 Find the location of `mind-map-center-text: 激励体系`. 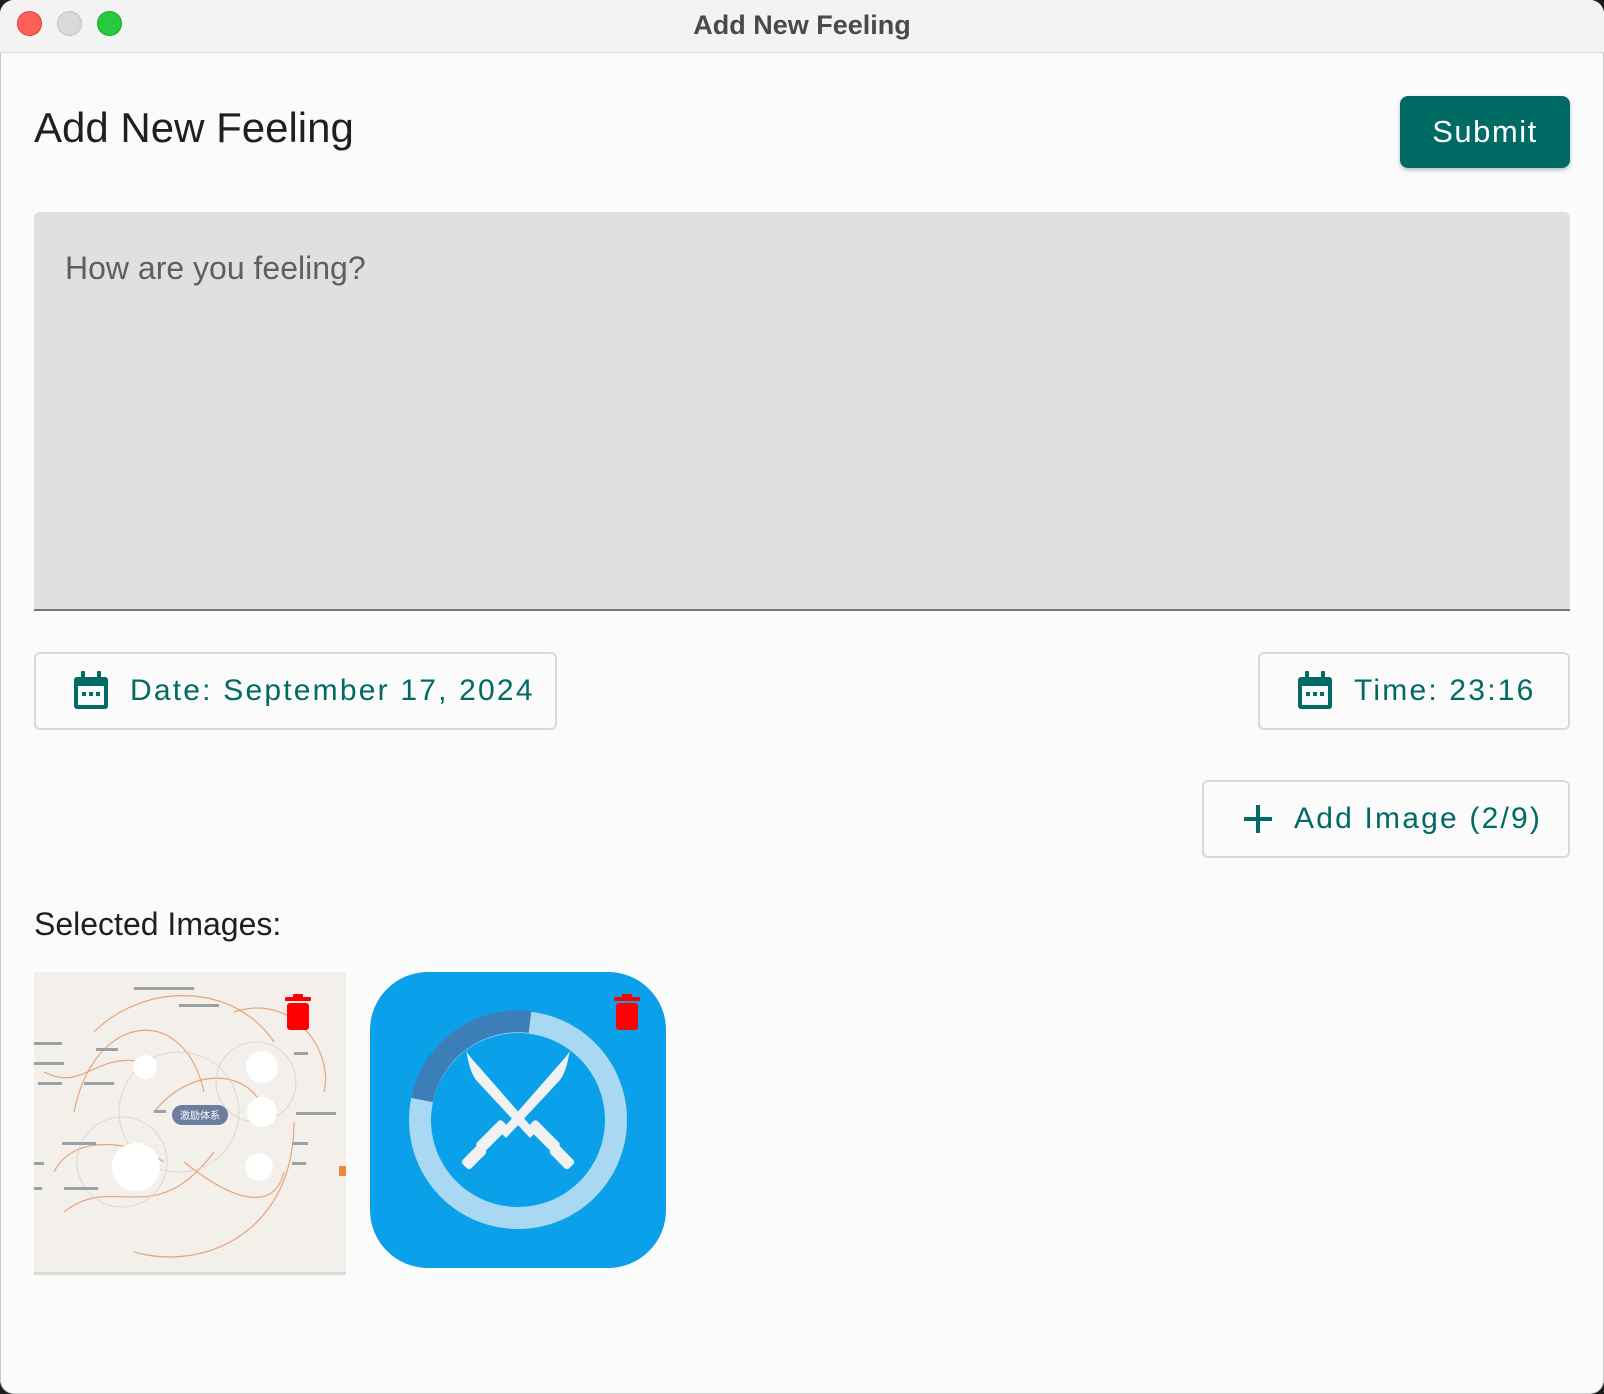

mind-map-center-text: 激励体系 is located at coordinates (200, 1115).